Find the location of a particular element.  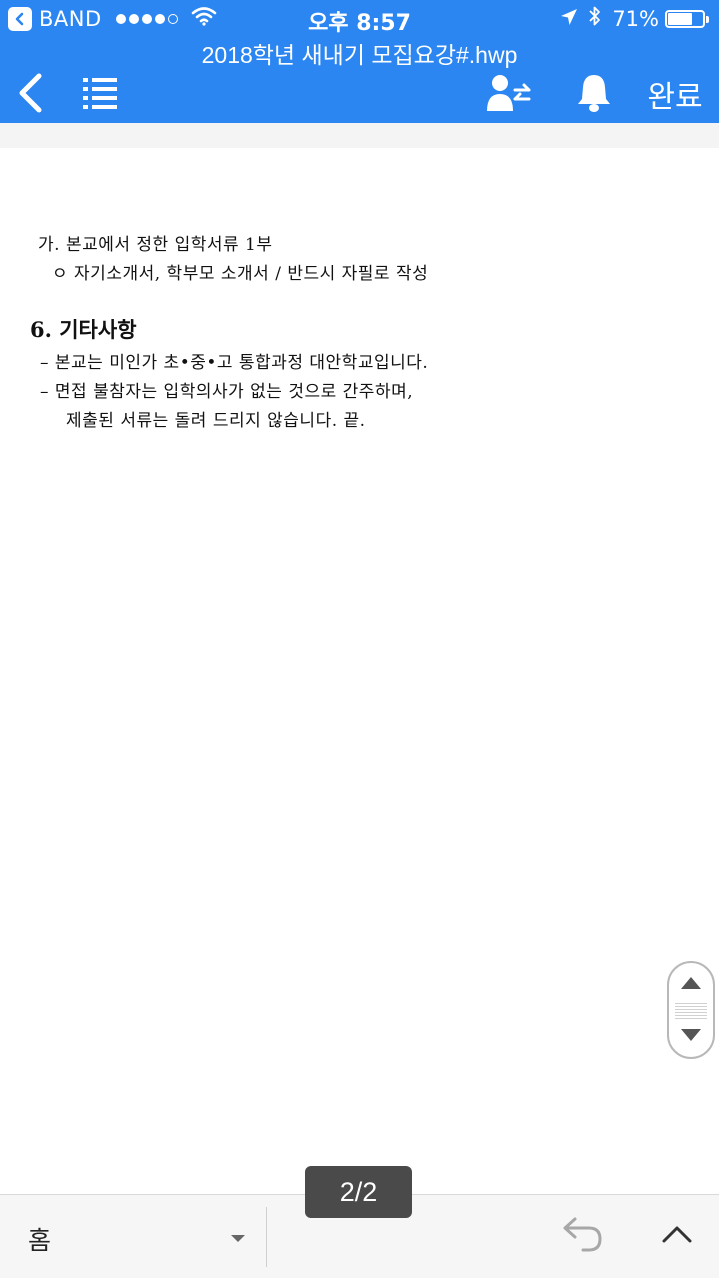

header-bar: BAND 오후 8:57 71% 2018학년 새내기 모집요강#.hwp 완료 is located at coordinates (359, 61).